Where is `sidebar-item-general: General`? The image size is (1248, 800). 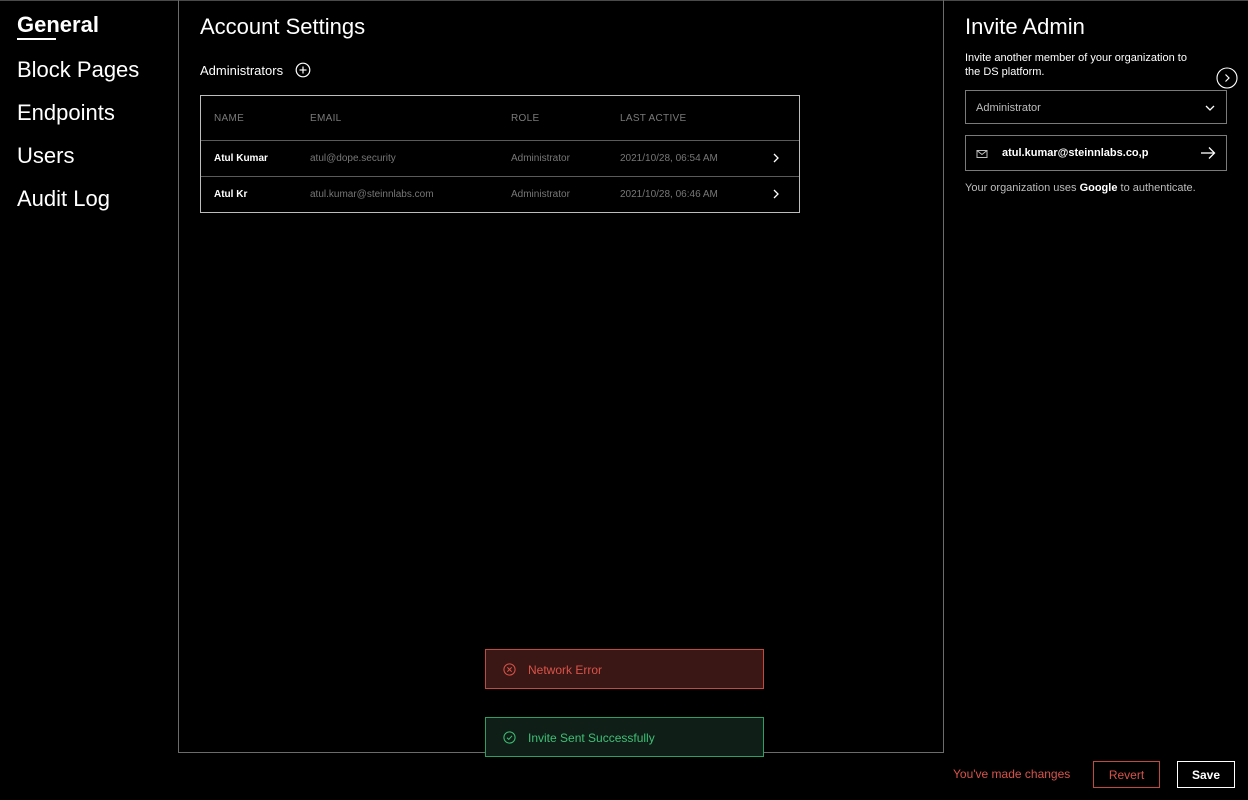
sidebar-item-general: General is located at coordinates (58, 25).